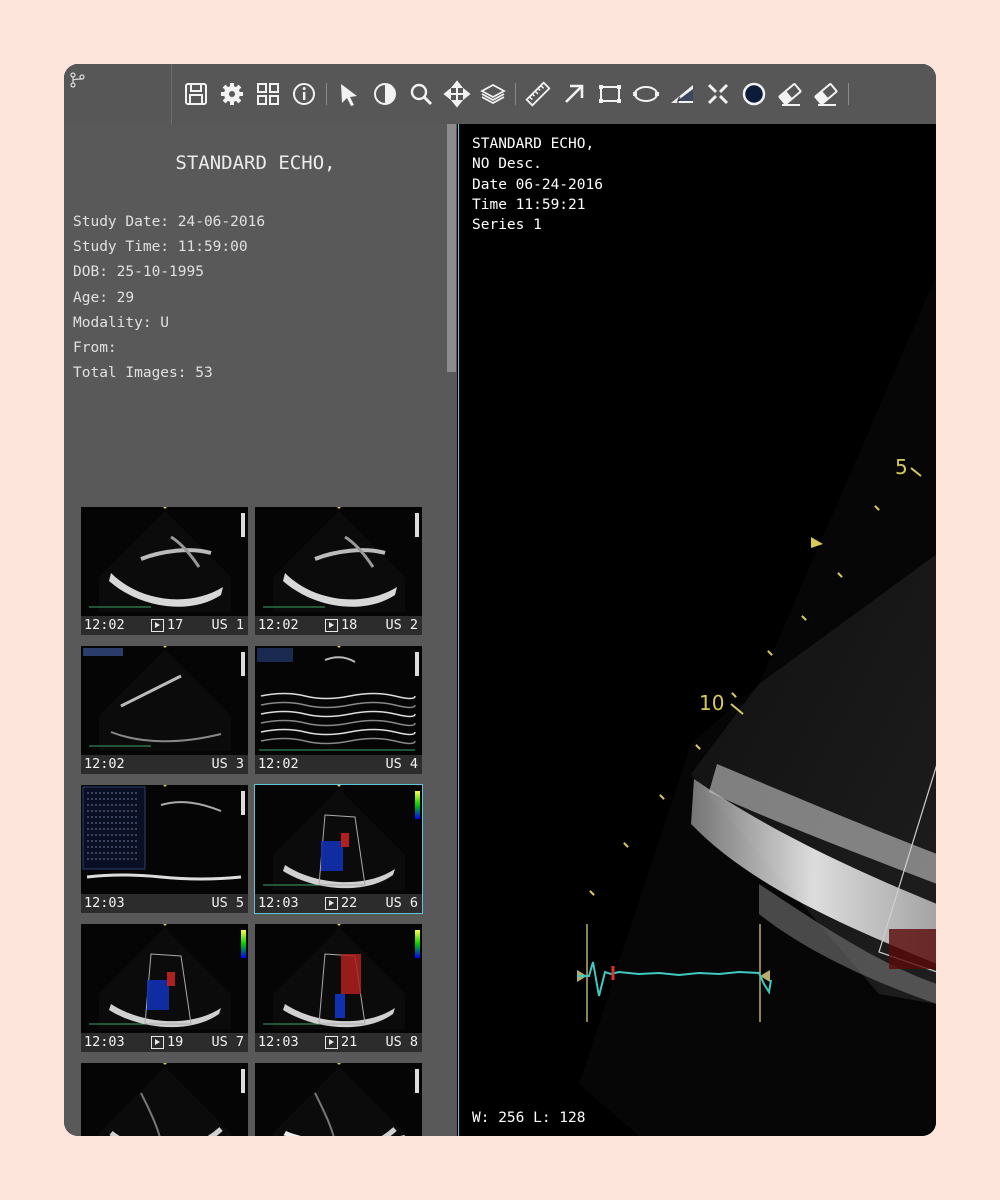  What do you see at coordinates (143, 373) in the screenshot?
I see `study-info-line: Total Images: 53` at bounding box center [143, 373].